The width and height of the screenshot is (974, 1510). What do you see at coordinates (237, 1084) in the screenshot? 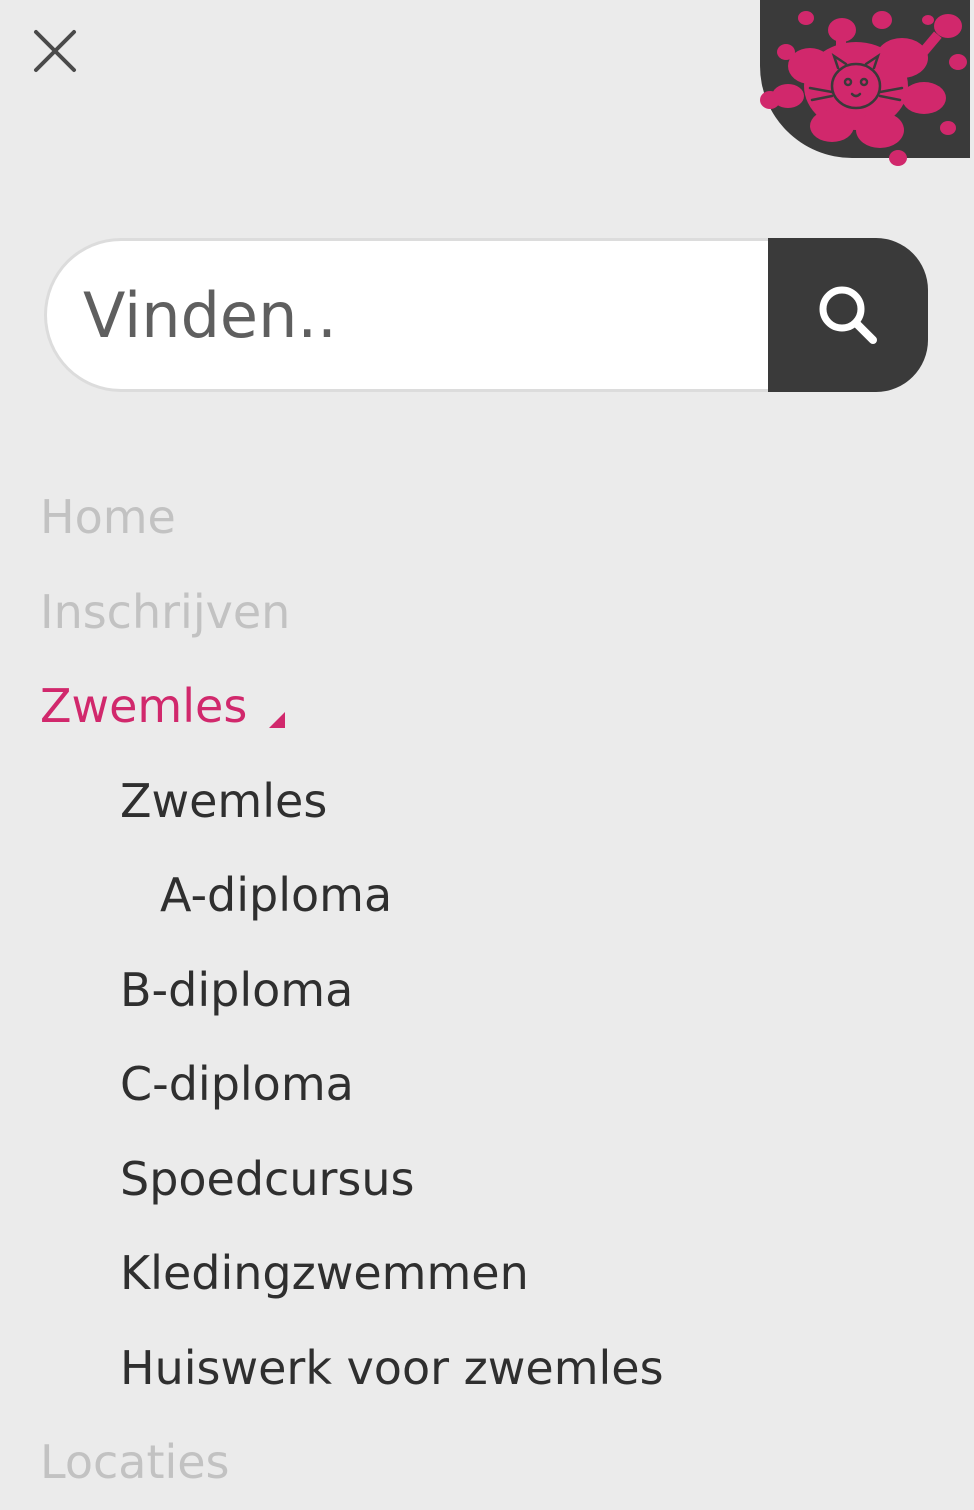
I see `nav-item-label: C-diploma` at bounding box center [237, 1084].